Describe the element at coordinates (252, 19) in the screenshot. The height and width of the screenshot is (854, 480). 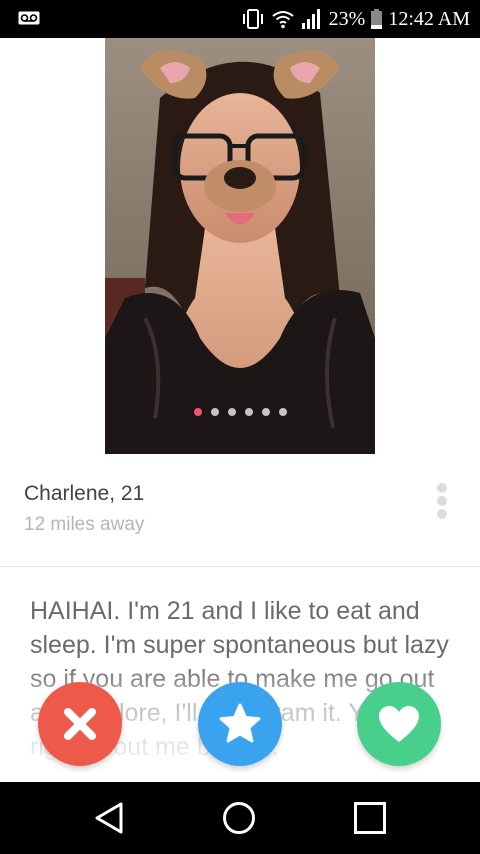
I see `vibrate-icon` at that location.